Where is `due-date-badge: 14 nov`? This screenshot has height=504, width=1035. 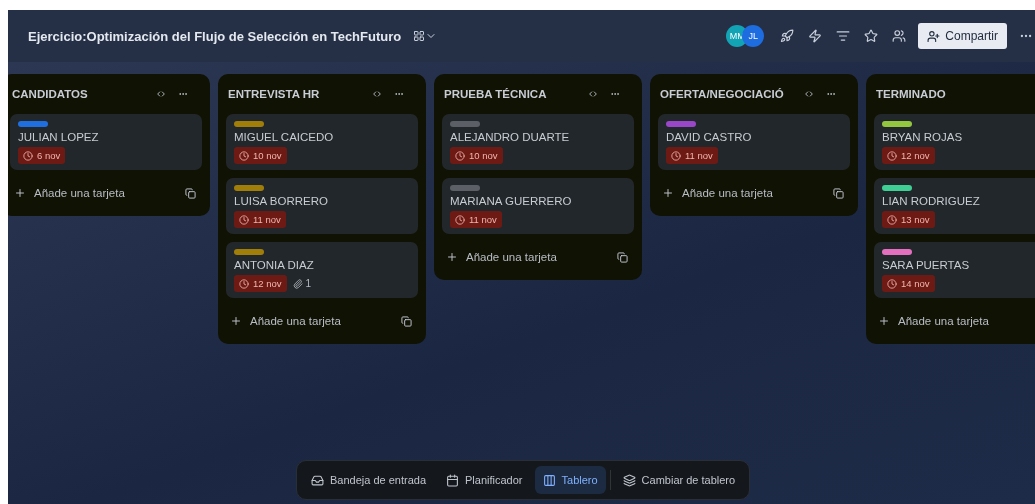
due-date-badge: 14 nov is located at coordinates (908, 283).